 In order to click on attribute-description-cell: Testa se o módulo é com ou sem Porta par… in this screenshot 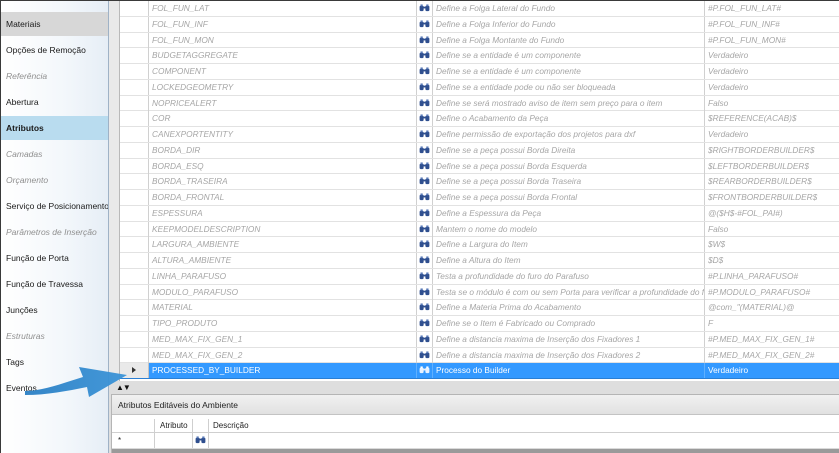, I will do `click(569, 292)`.